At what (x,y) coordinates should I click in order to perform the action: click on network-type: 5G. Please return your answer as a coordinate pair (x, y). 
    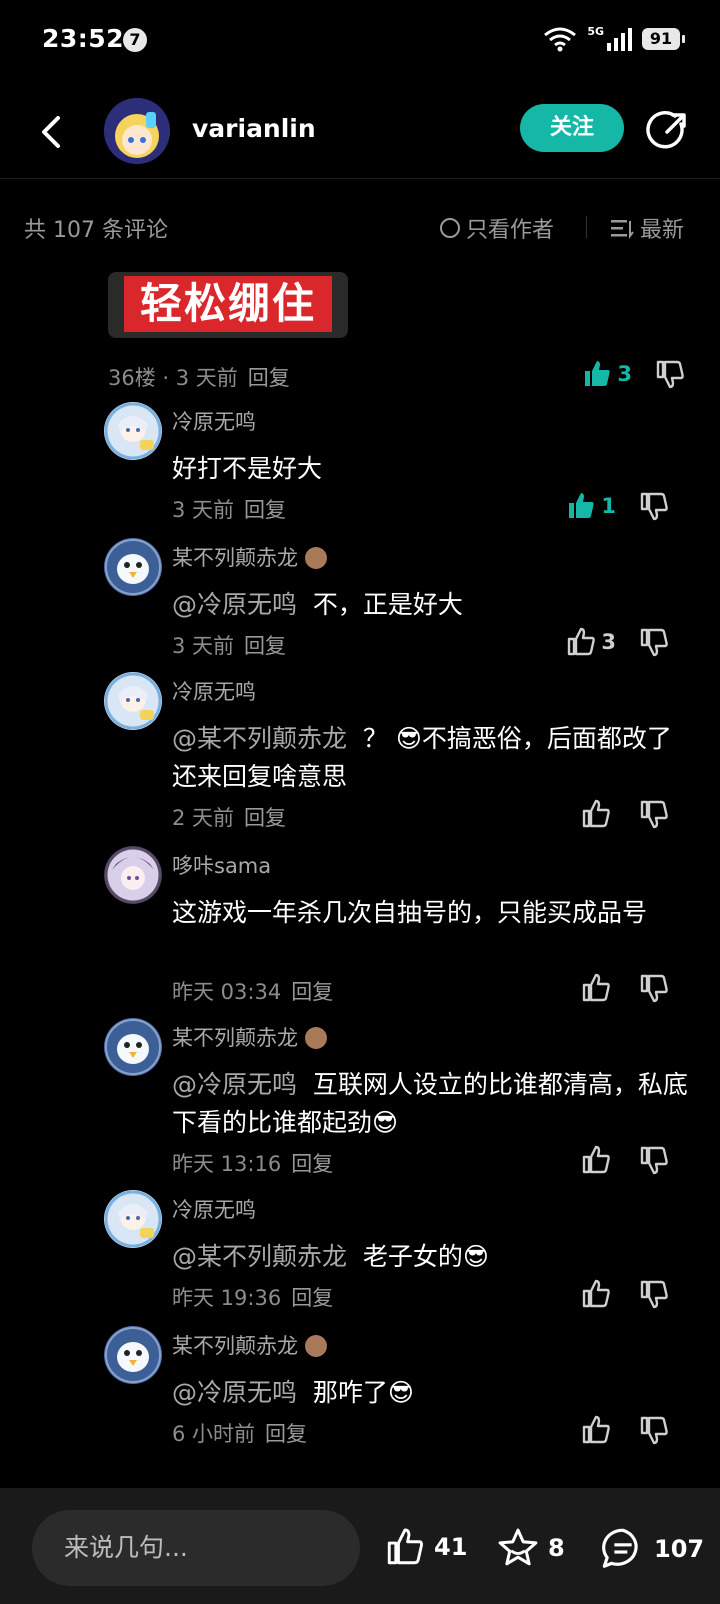
    Looking at the image, I should click on (595, 31).